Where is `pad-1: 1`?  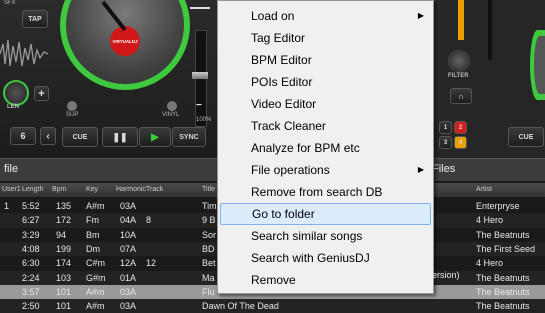 pad-1: 1 is located at coordinates (445, 127).